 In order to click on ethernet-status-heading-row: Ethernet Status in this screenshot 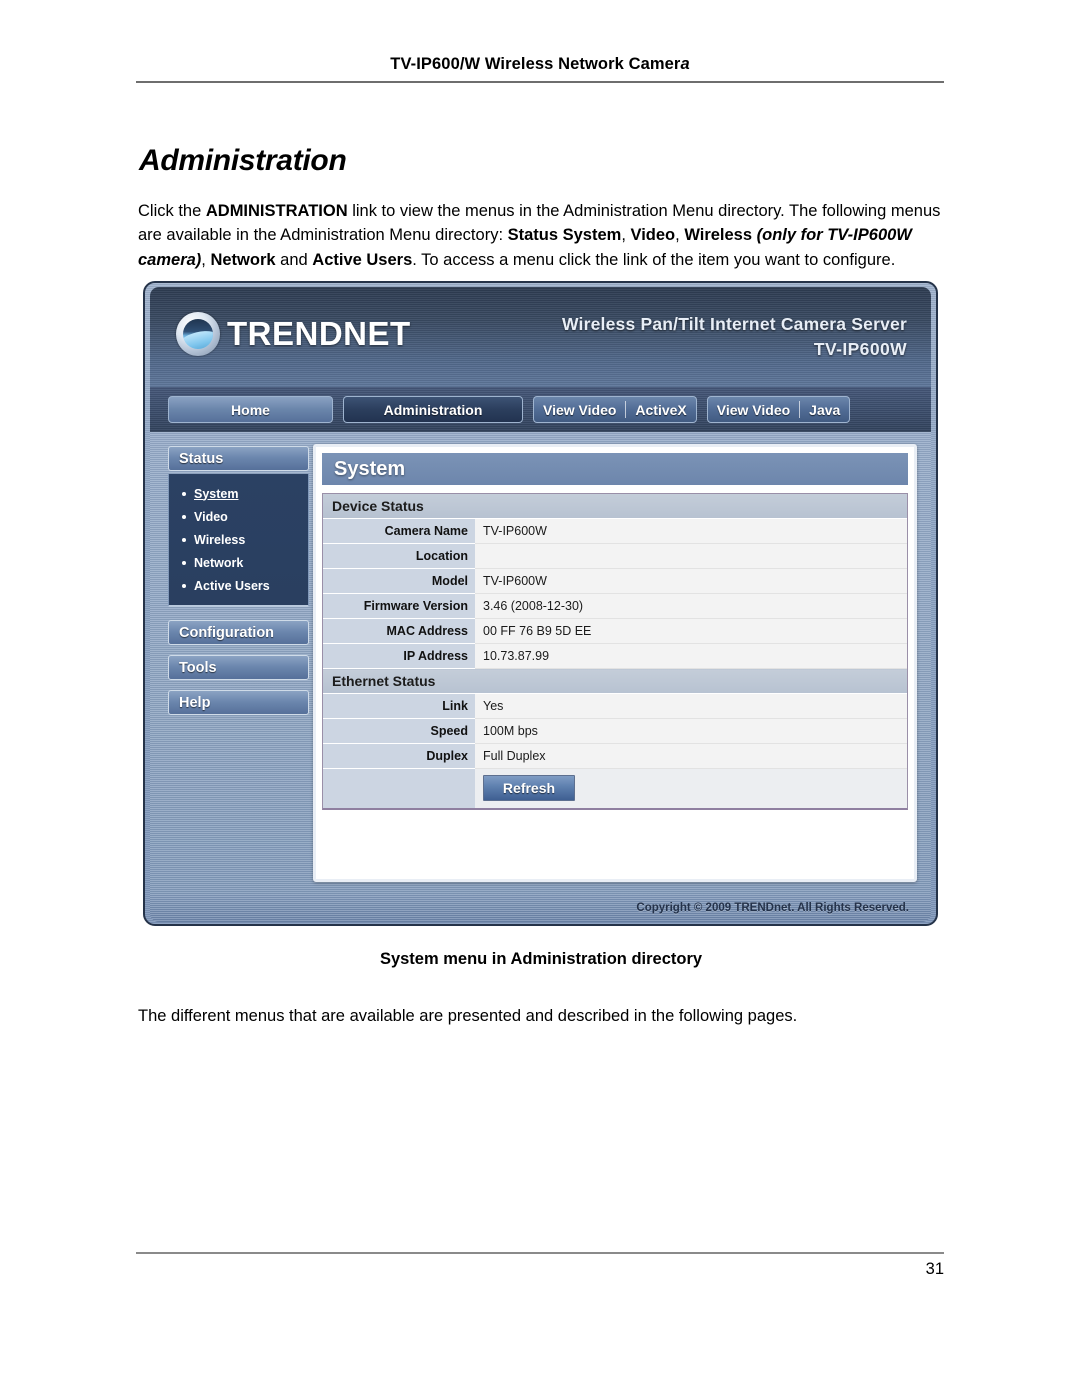, I will do `click(615, 681)`.